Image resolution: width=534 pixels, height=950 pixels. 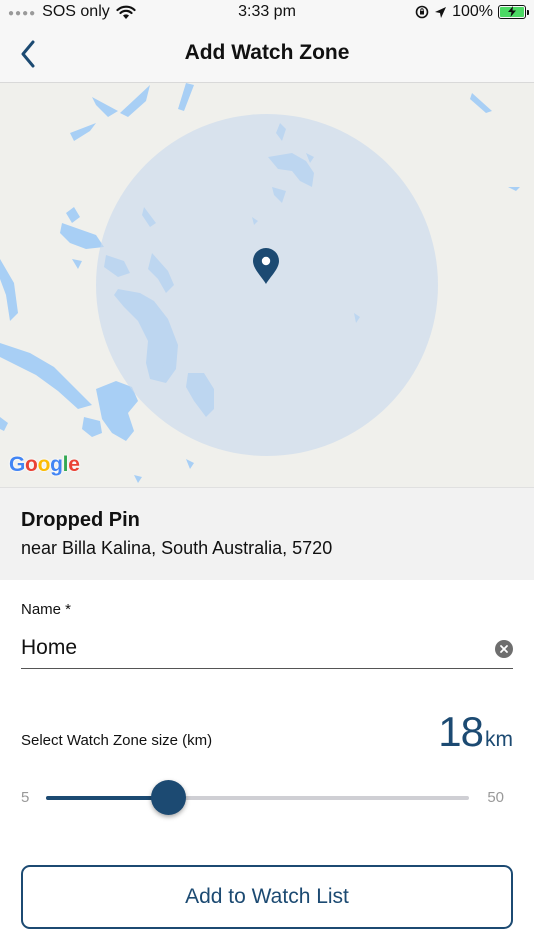 I want to click on location-subtitle: near Billa Kalina, South Australia, 5720, so click(x=177, y=548).